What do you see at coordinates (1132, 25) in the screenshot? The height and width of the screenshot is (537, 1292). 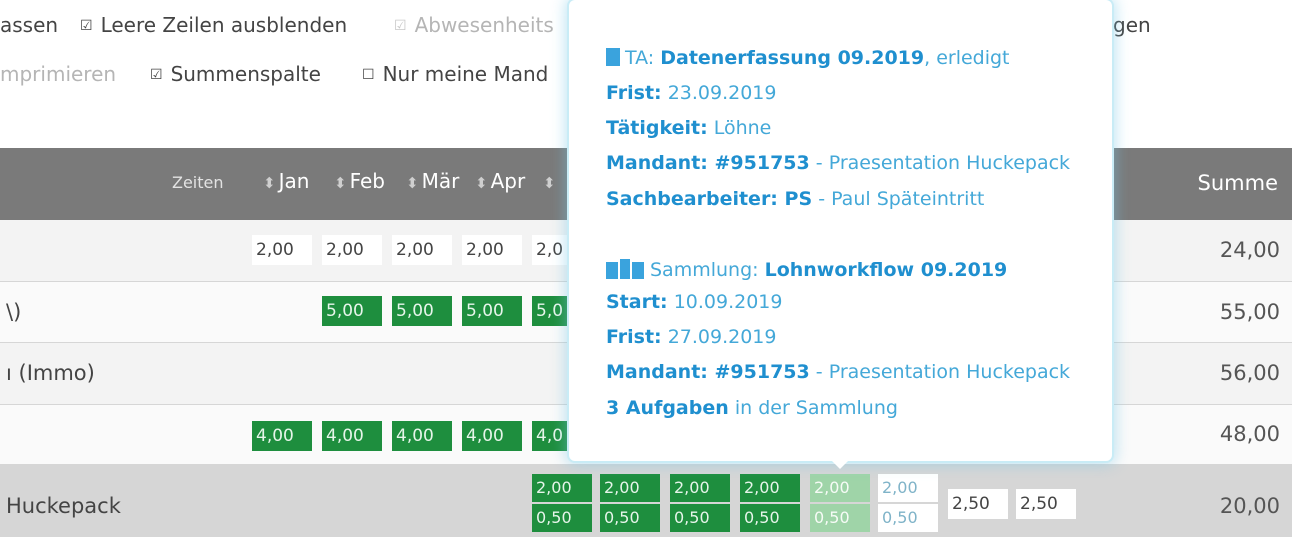 I see `option-cut-right: gen` at bounding box center [1132, 25].